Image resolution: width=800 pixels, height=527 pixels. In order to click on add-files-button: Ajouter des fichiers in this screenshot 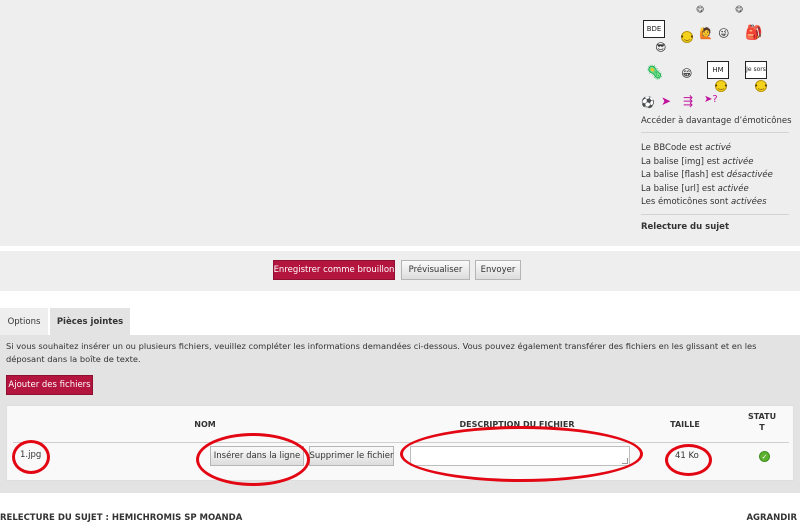, I will do `click(49, 385)`.